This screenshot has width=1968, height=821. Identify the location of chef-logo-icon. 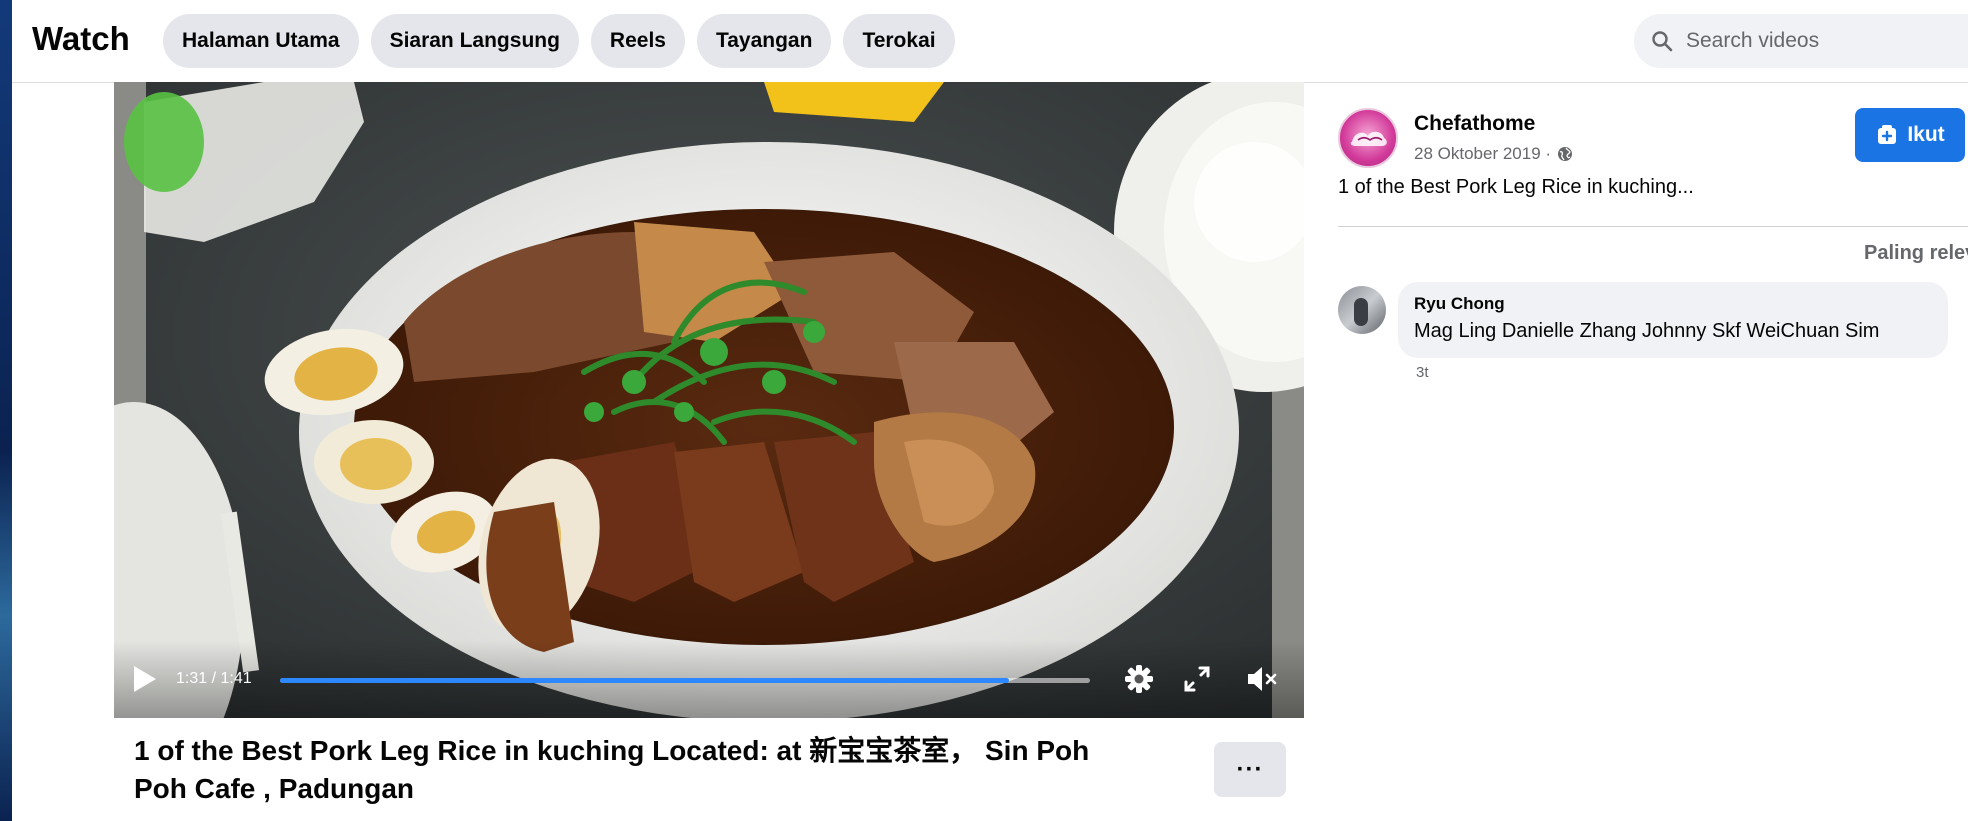
(1368, 138).